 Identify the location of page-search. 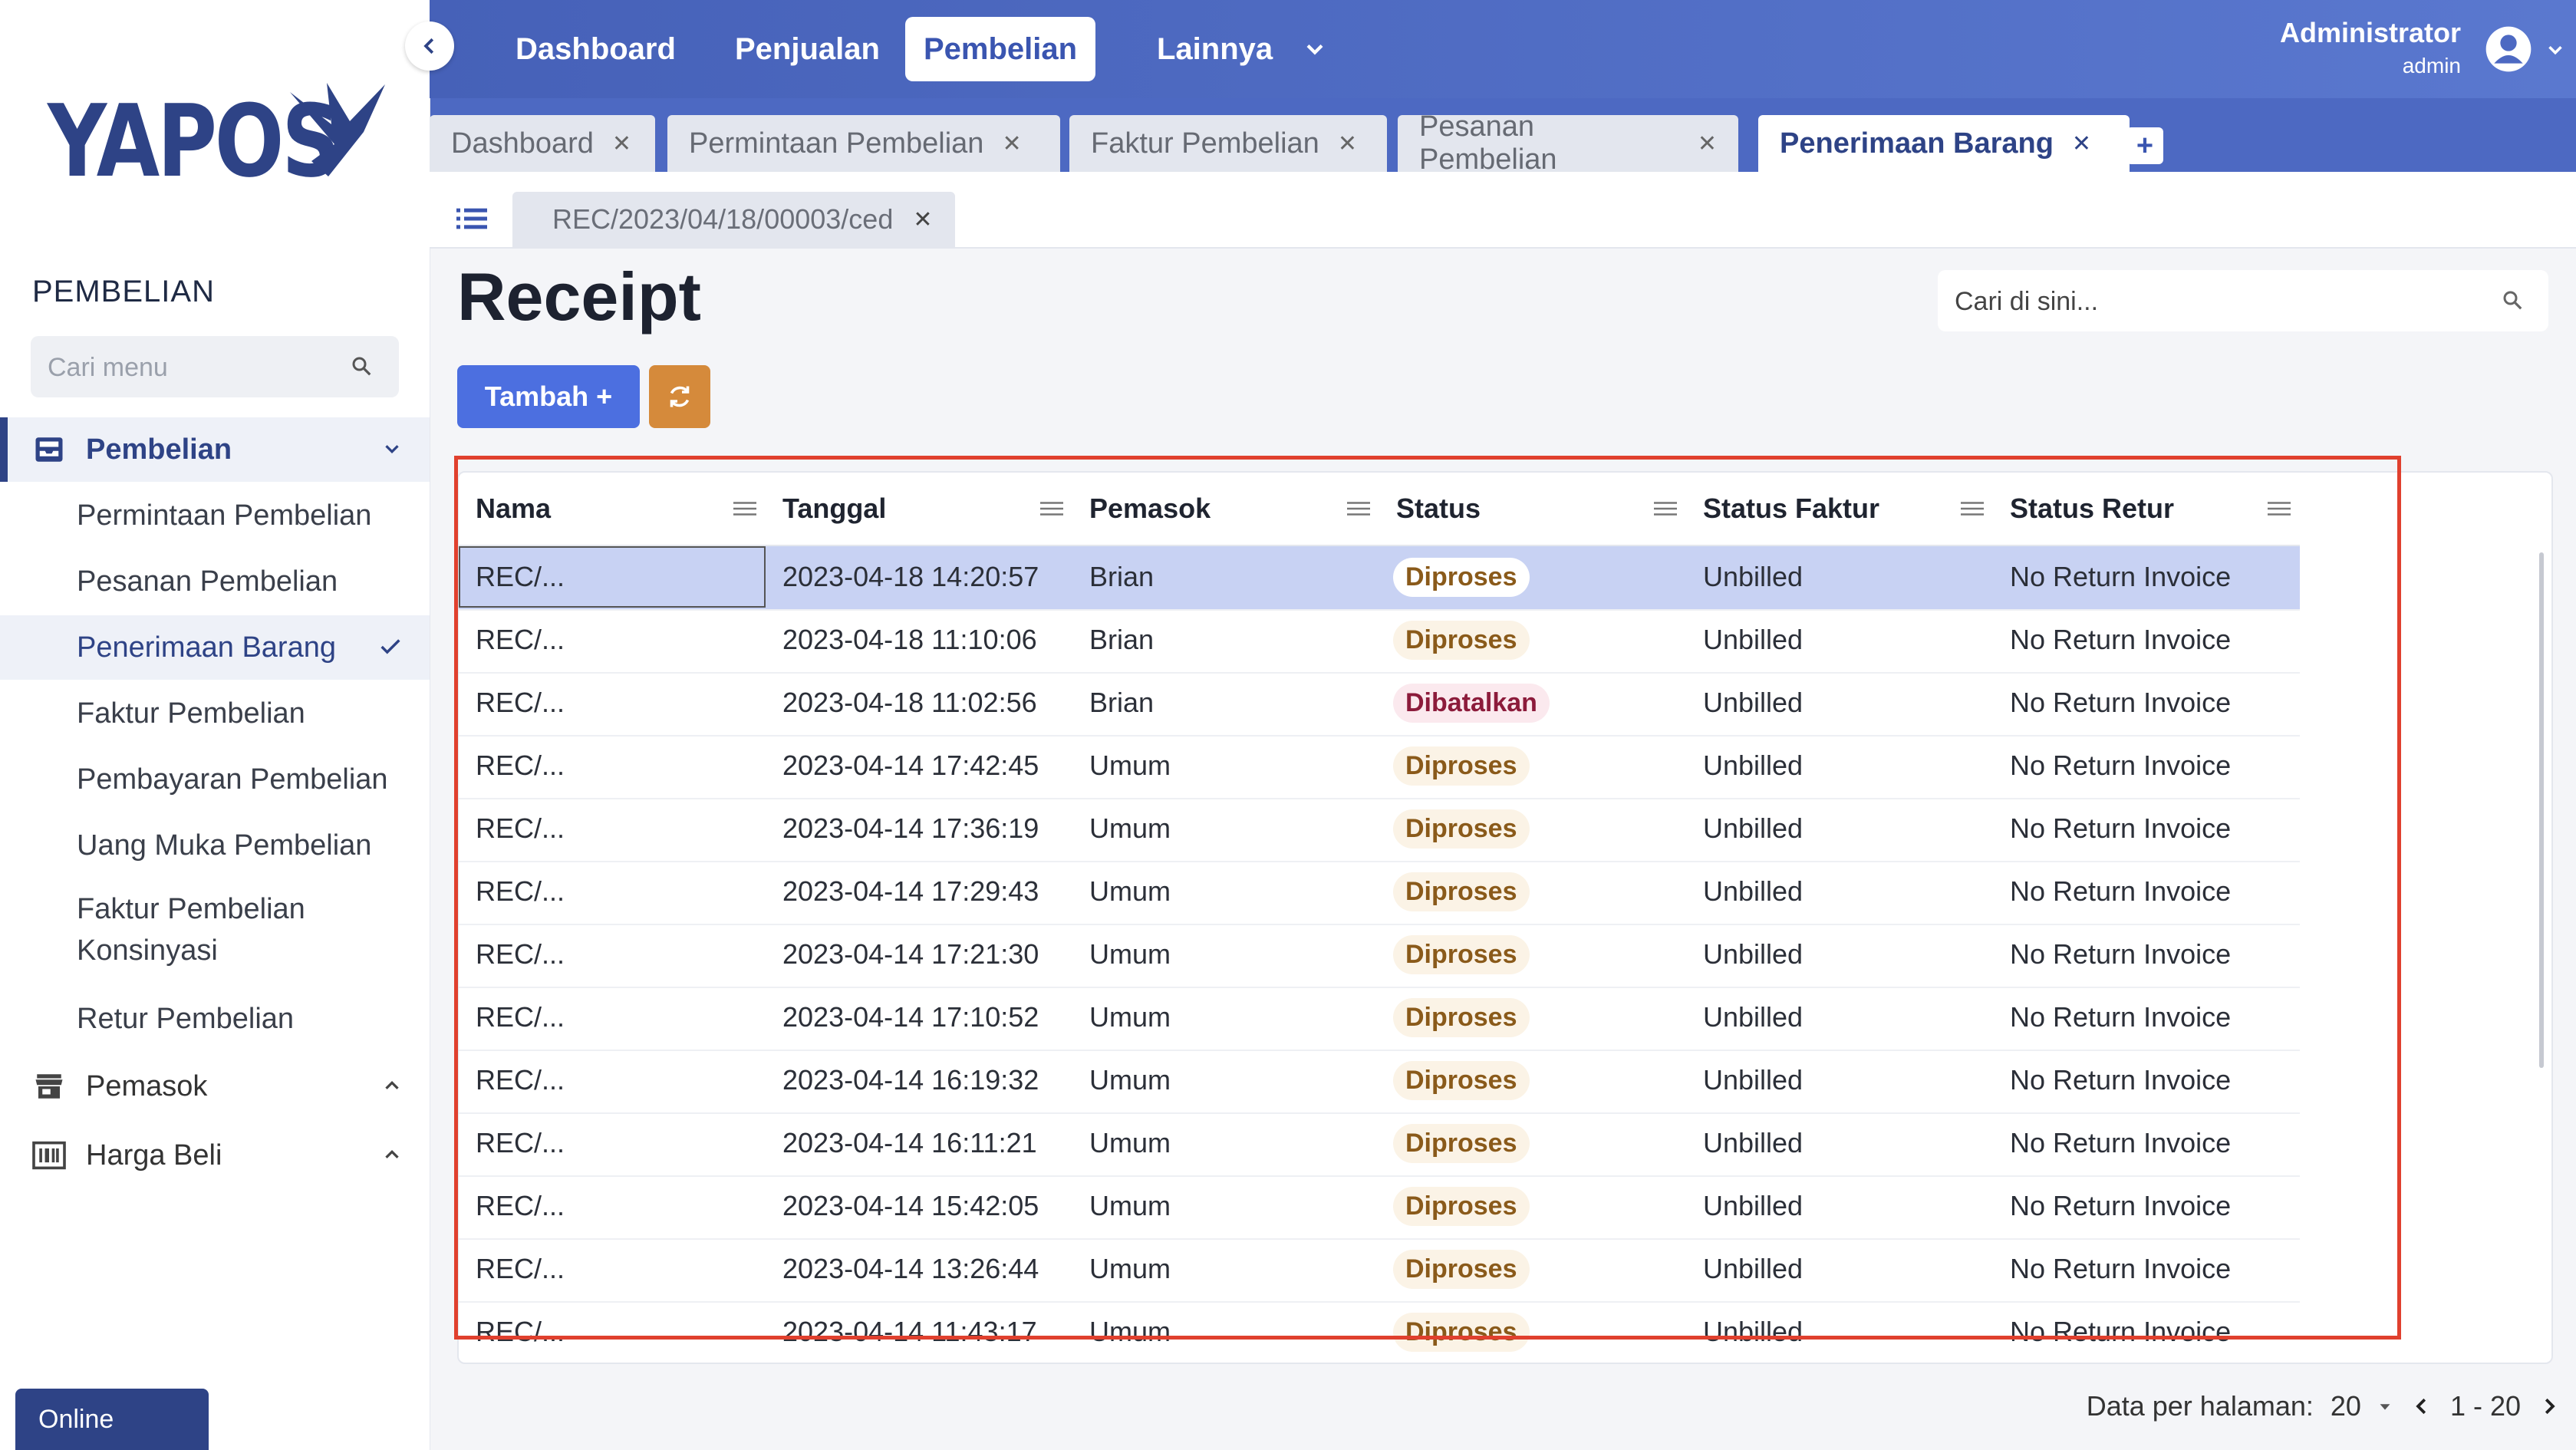
(2243, 301).